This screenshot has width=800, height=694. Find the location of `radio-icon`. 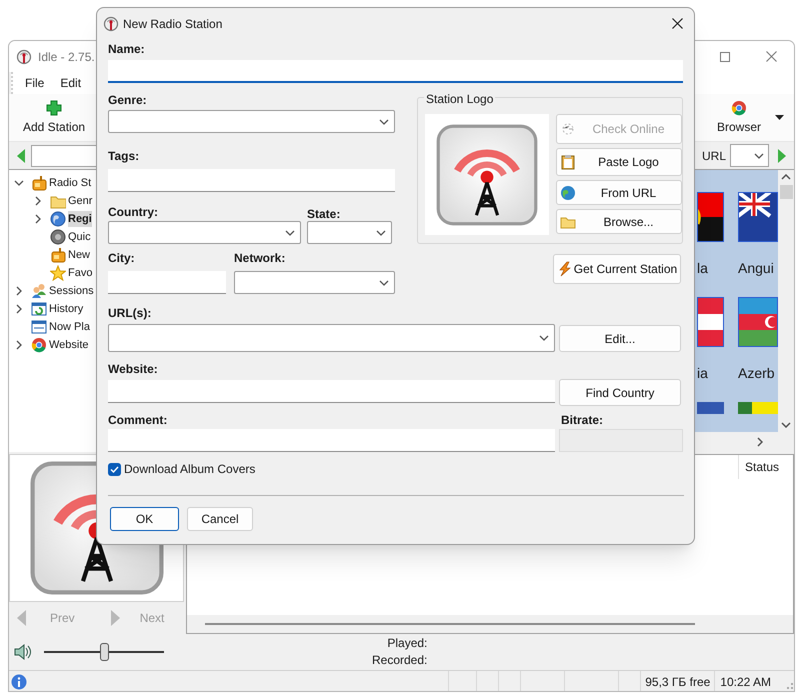

radio-icon is located at coordinates (39, 183).